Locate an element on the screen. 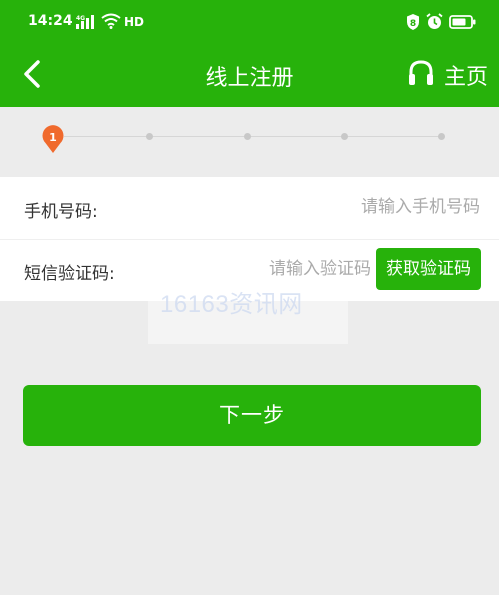 The image size is (499, 595). headphone-icon is located at coordinates (421, 72).